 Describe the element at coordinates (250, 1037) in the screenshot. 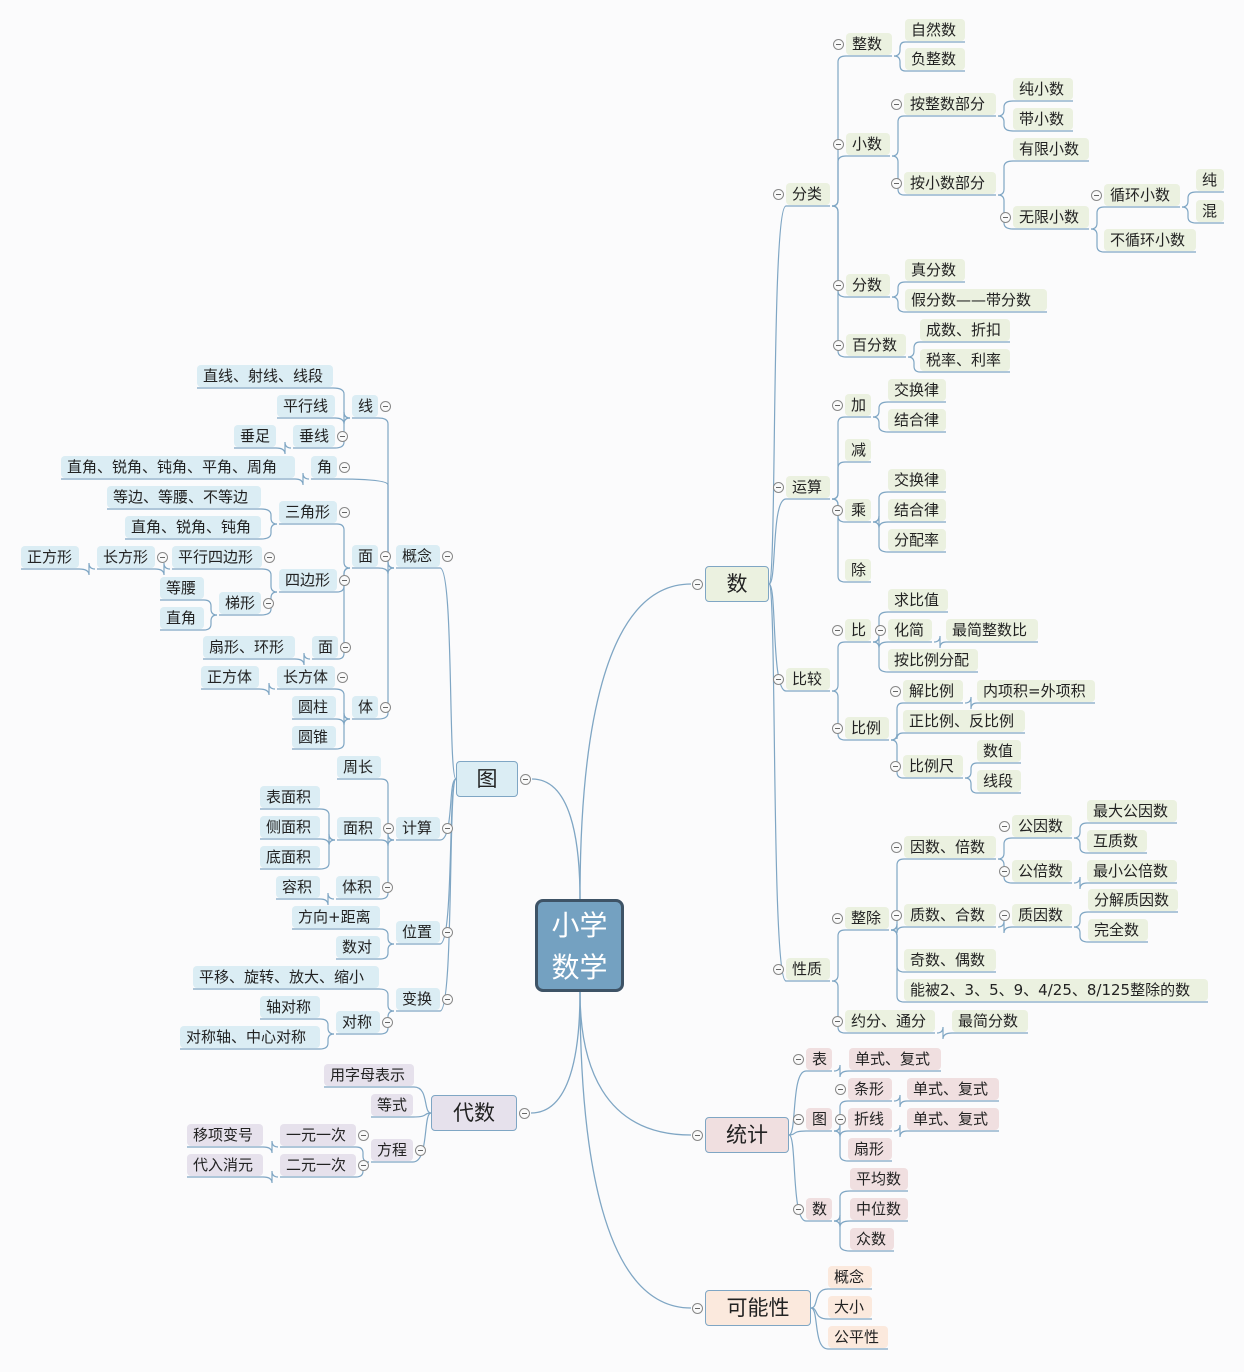

I see `node-duichengzhou: 对称轴、中心对称` at that location.